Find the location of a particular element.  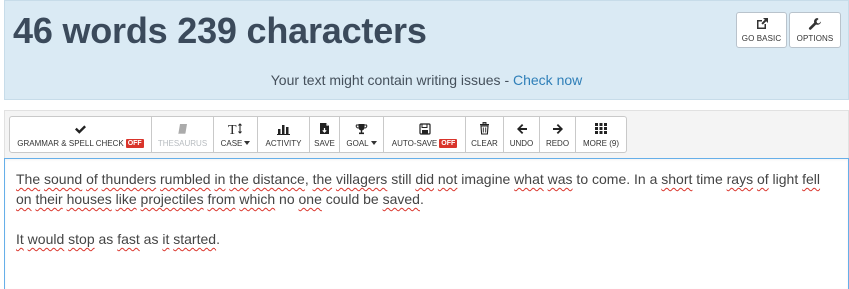

arrow-left-icon is located at coordinates (522, 129).